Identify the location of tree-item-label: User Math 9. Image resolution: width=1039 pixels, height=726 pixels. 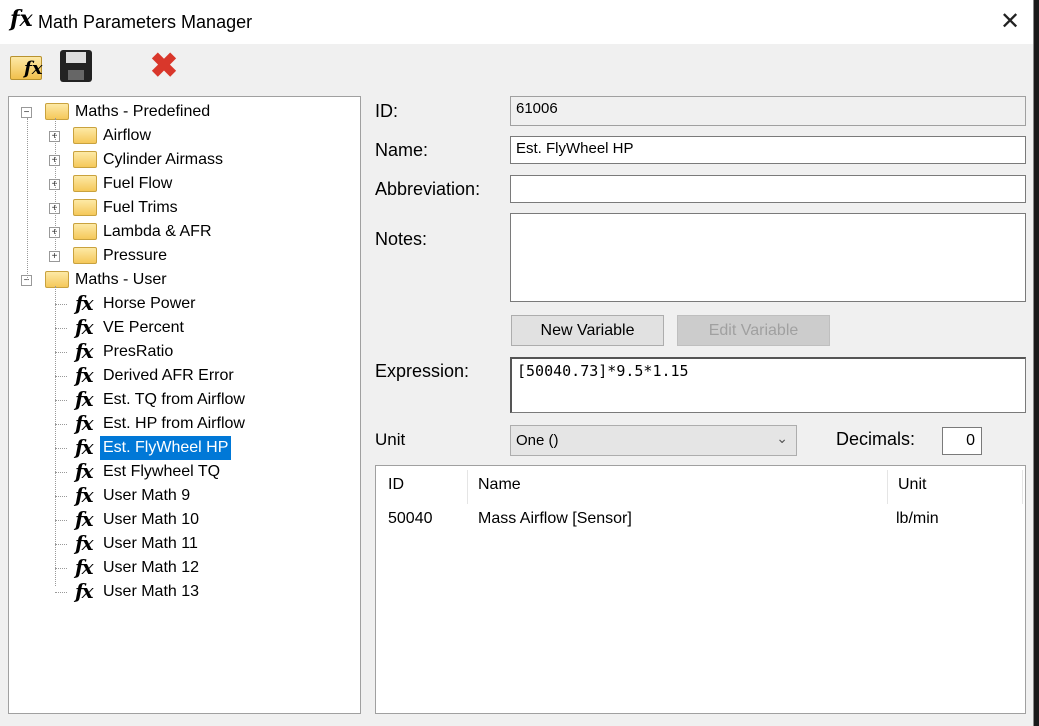
(147, 495).